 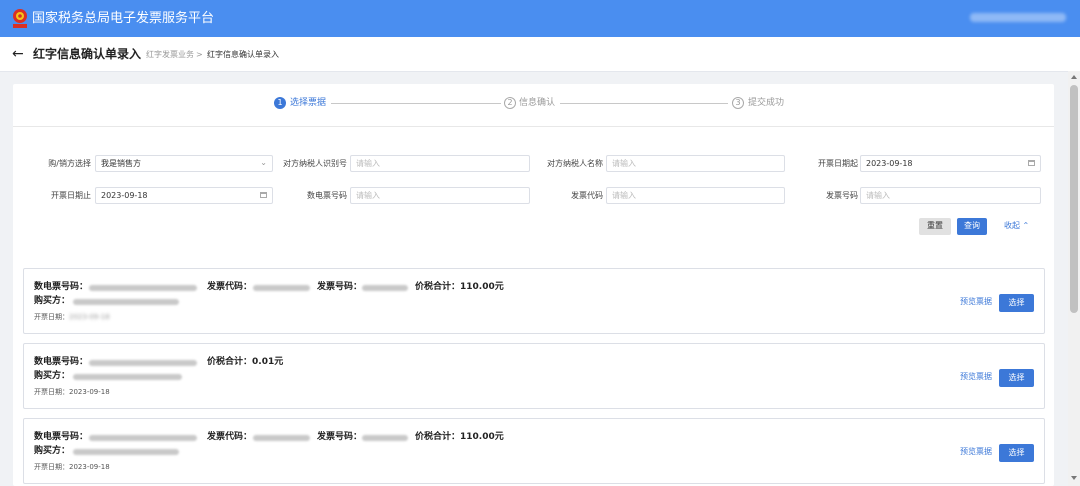 I want to click on invoice-code-placeholder: 请输入, so click(x=624, y=195).